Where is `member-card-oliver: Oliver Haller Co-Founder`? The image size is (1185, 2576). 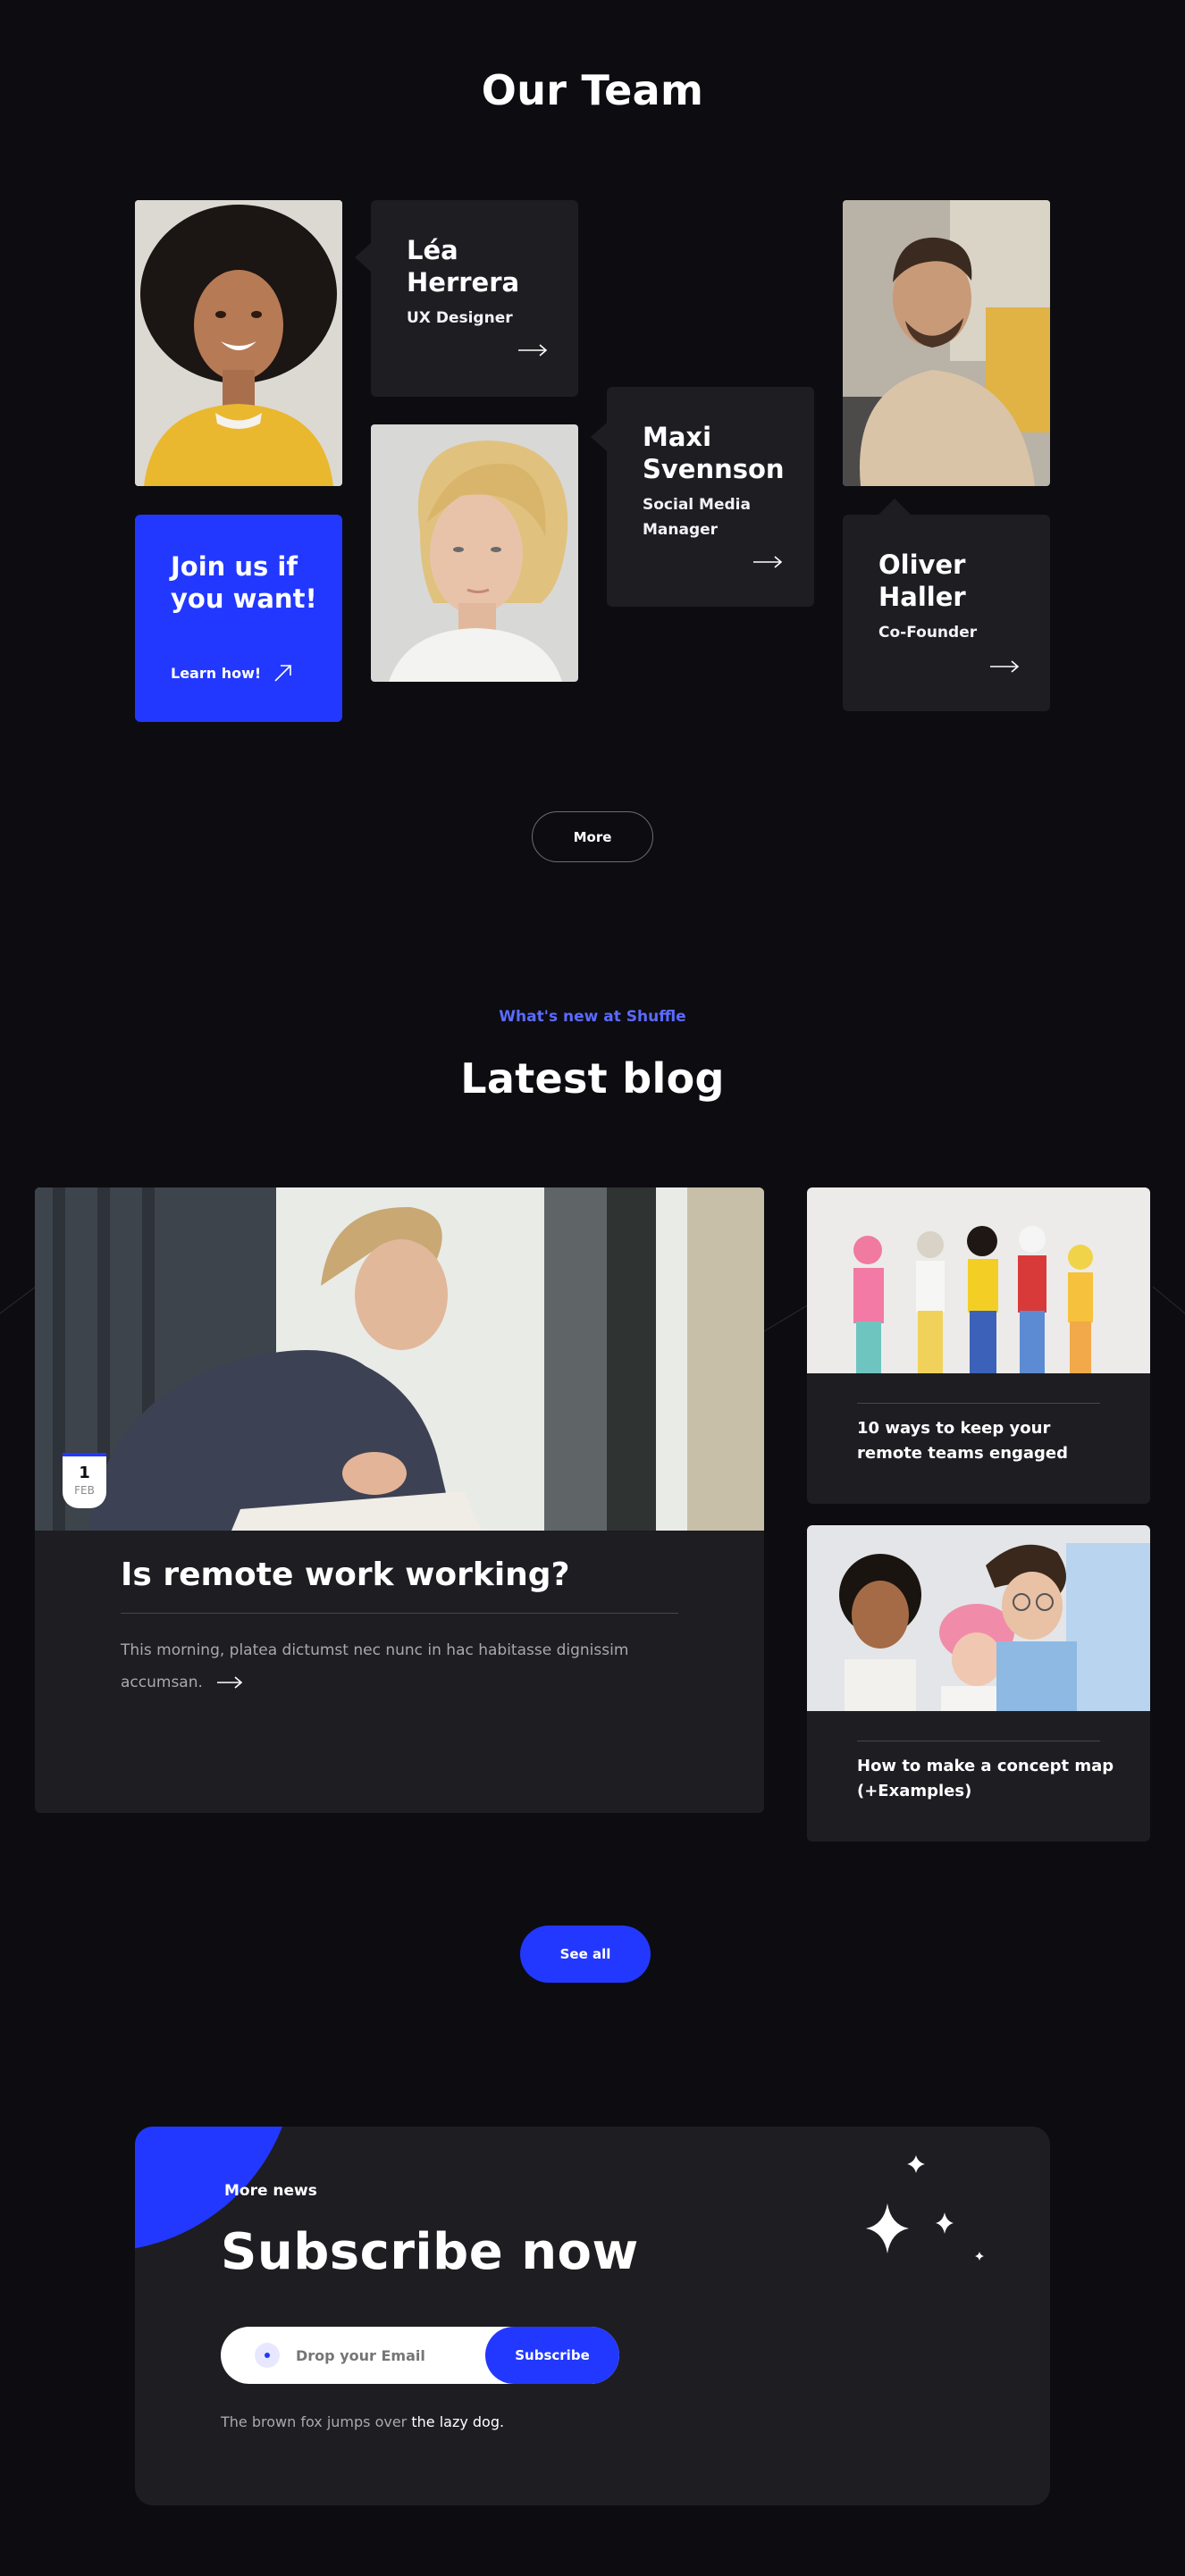
member-card-oliver: Oliver Haller Co-Founder is located at coordinates (946, 605).